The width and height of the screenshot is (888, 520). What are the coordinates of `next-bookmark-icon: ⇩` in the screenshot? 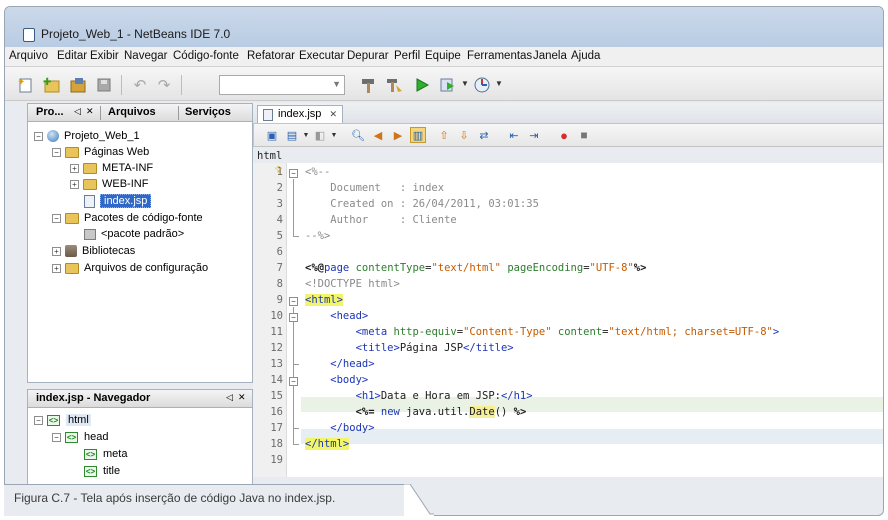 It's located at (464, 135).